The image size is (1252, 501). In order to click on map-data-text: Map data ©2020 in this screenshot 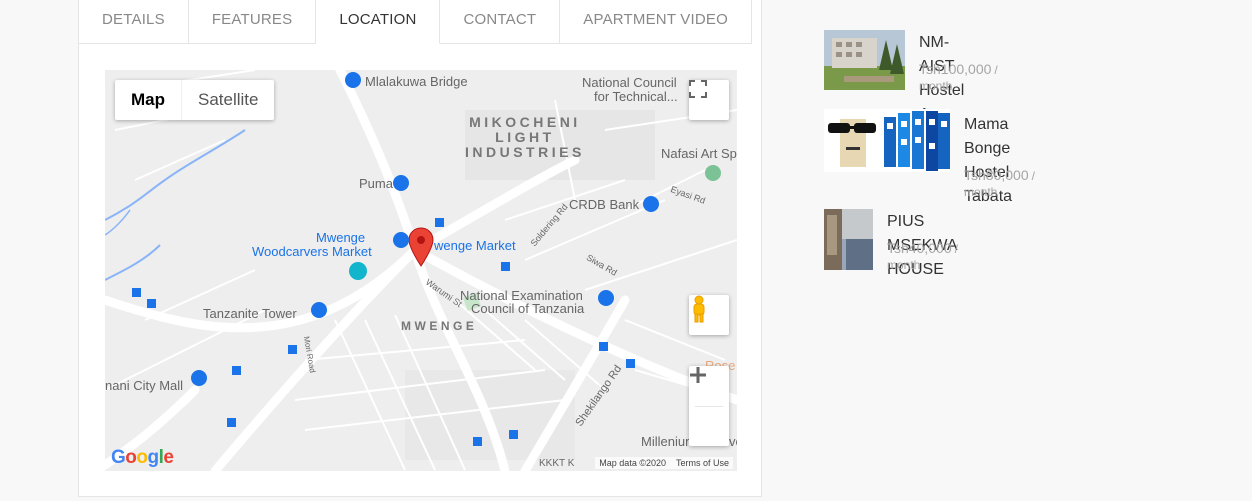, I will do `click(632, 463)`.